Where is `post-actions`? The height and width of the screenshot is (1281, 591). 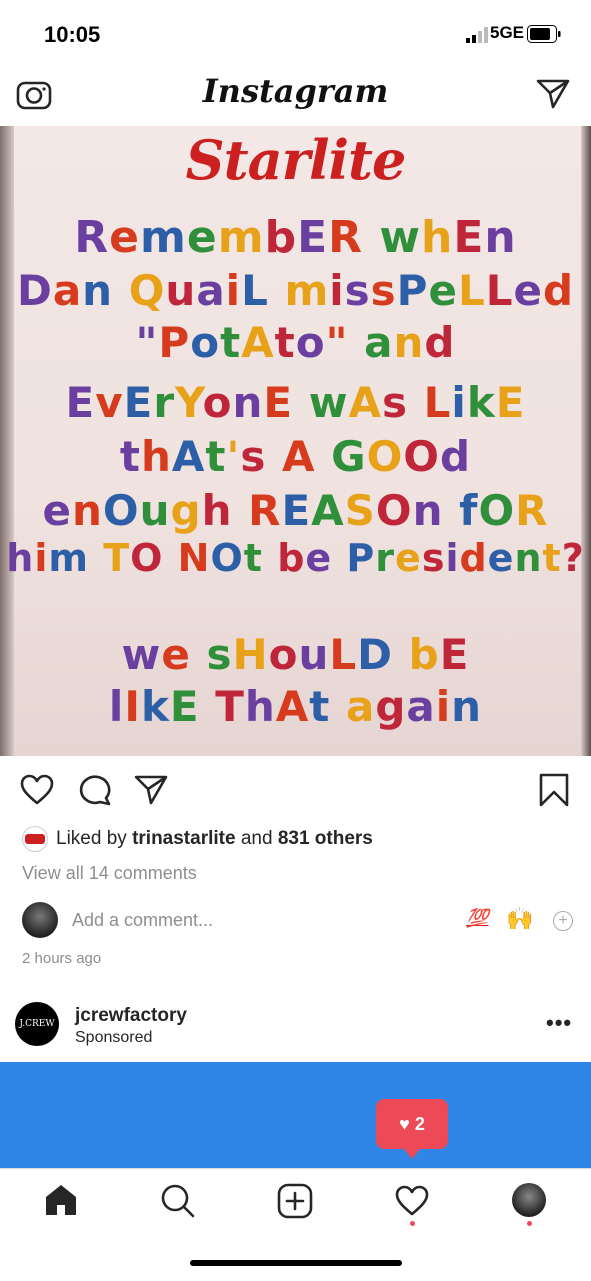
post-actions is located at coordinates (295, 791).